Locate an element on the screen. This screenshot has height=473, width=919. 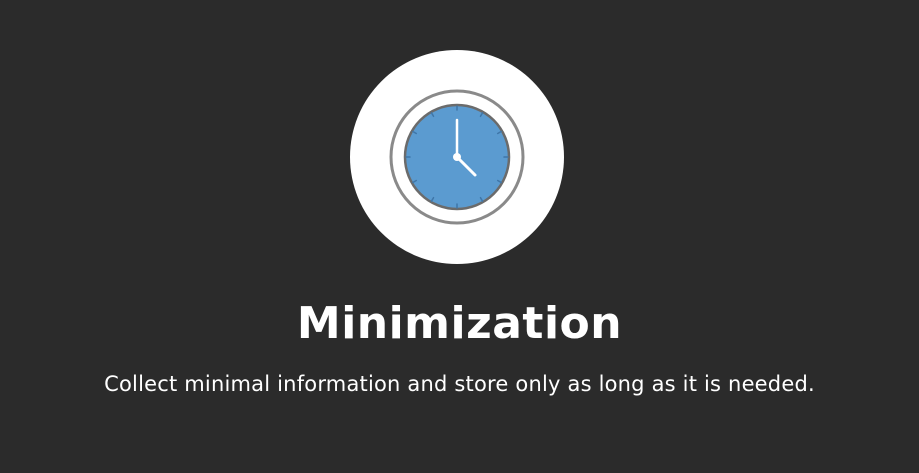
clock-center-pin is located at coordinates (457, 157).